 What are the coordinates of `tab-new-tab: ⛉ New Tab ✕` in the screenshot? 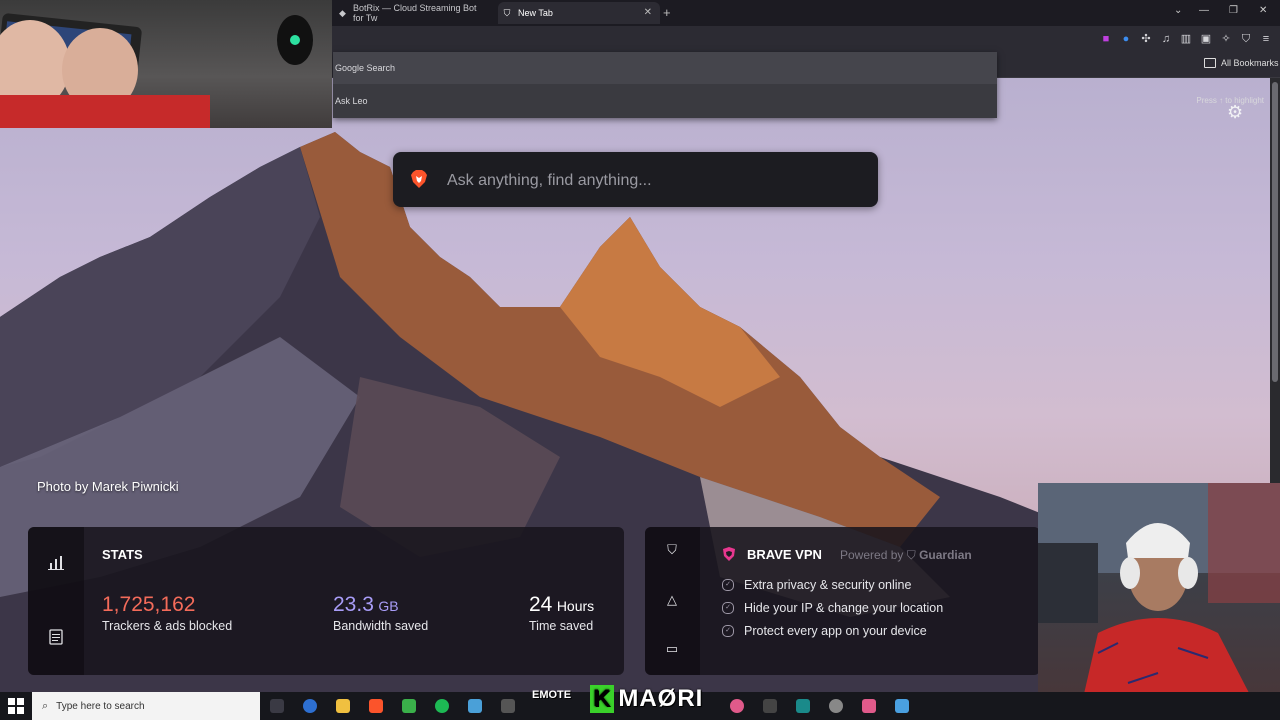 It's located at (579, 13).